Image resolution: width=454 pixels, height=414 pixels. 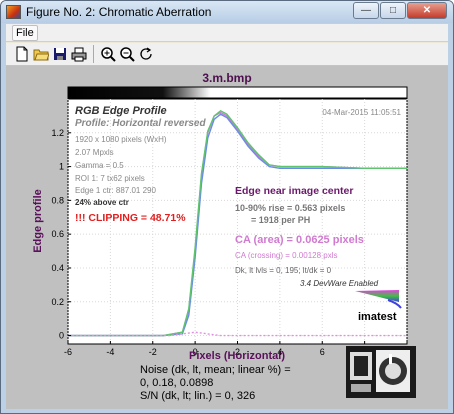 I want to click on devware-label: 3.4 DevWare Enabled, so click(x=339, y=283).